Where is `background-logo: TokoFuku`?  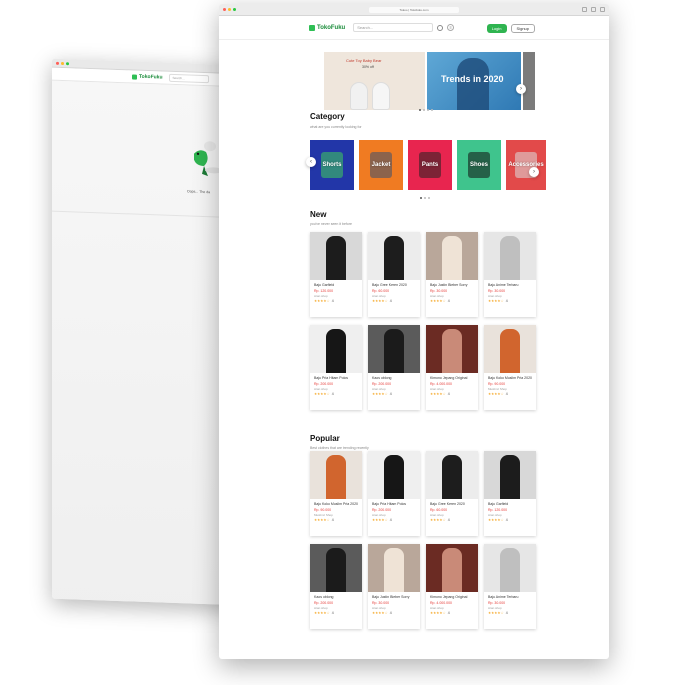 background-logo: TokoFuku is located at coordinates (147, 77).